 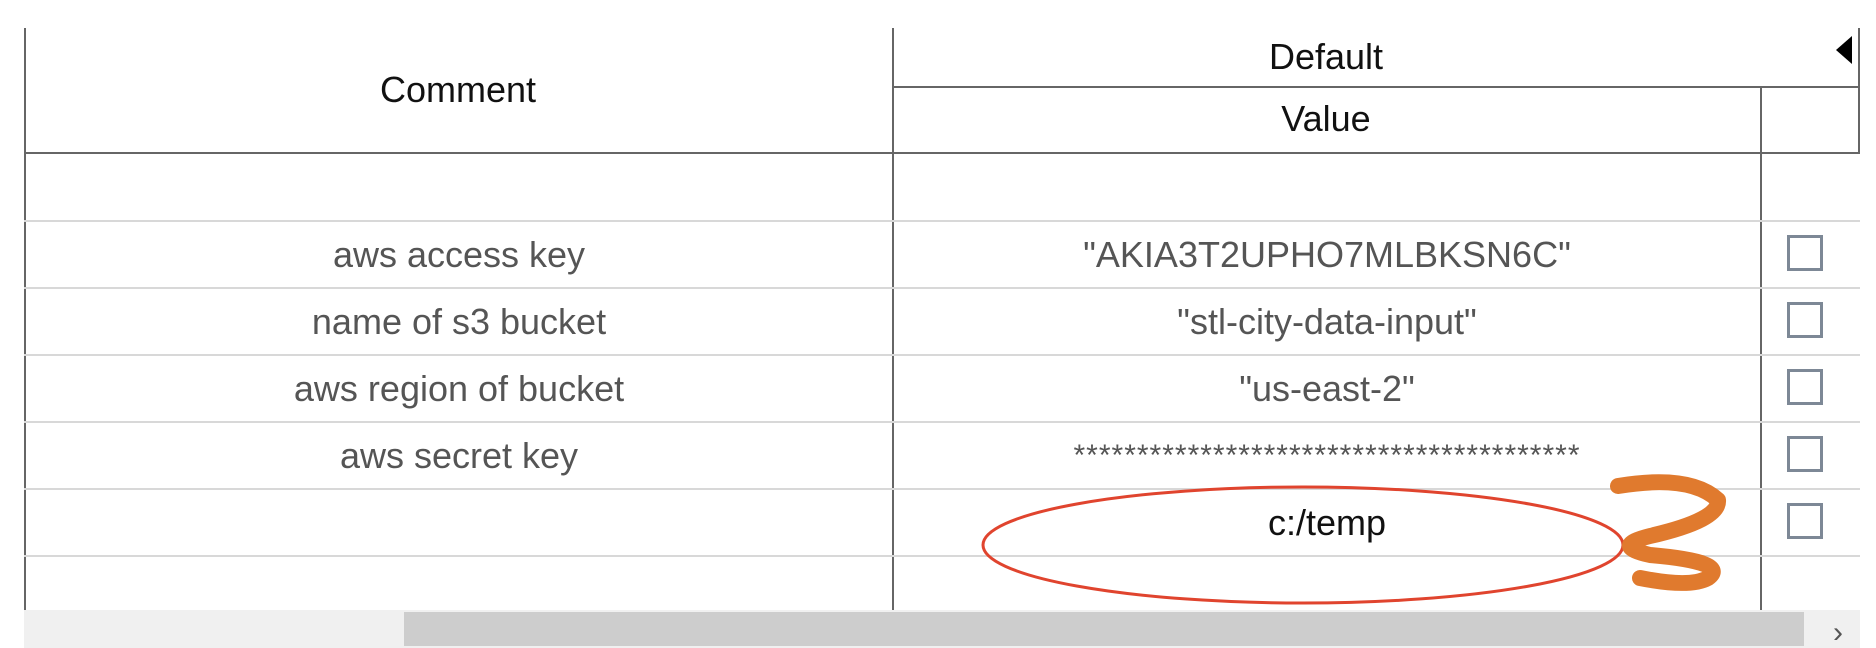 What do you see at coordinates (459, 455) in the screenshot?
I see `comment-cell-aws-secret-key: aws secret key` at bounding box center [459, 455].